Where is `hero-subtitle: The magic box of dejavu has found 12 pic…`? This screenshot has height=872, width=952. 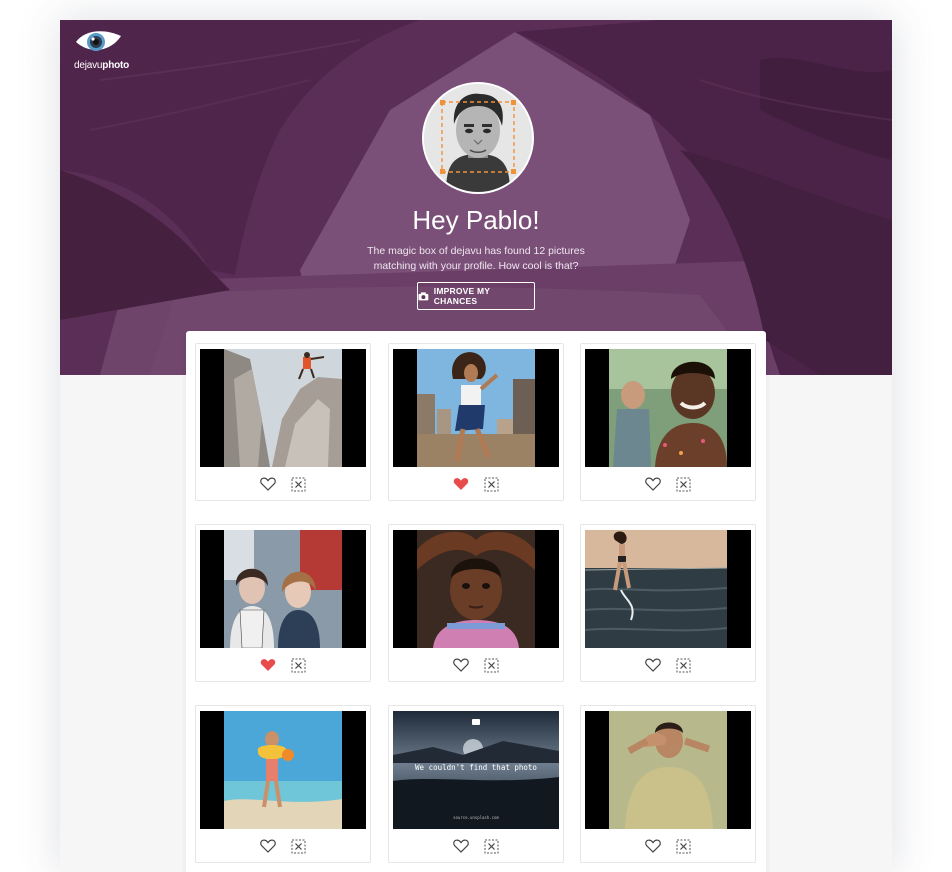 hero-subtitle: The magic box of dejavu has found 12 pic… is located at coordinates (476, 259).